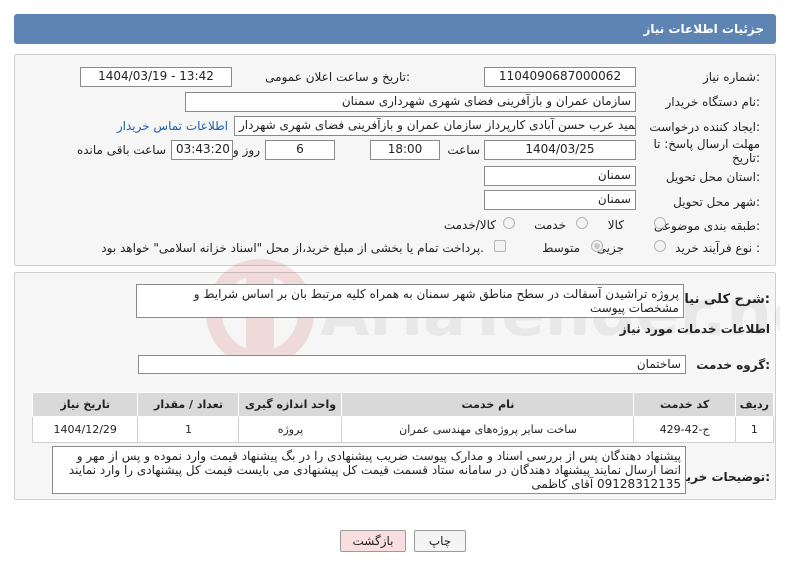  What do you see at coordinates (713, 102) in the screenshot?
I see `buyer-org-label: نام دستگاه خریدار:` at bounding box center [713, 102].